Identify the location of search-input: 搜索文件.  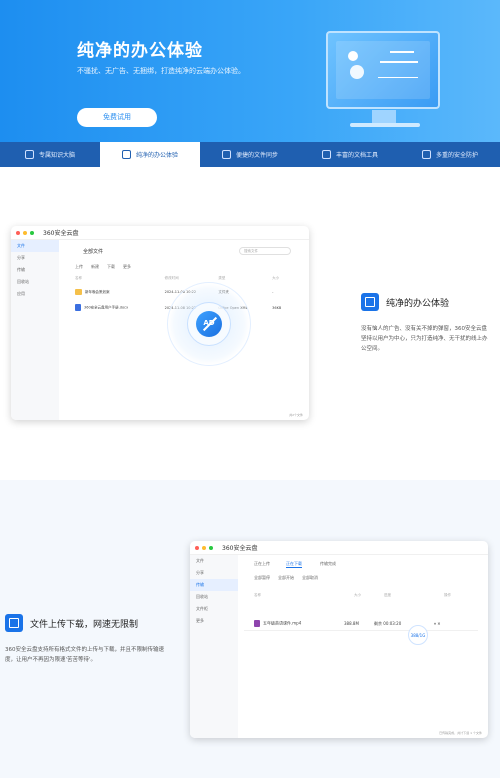
(265, 251).